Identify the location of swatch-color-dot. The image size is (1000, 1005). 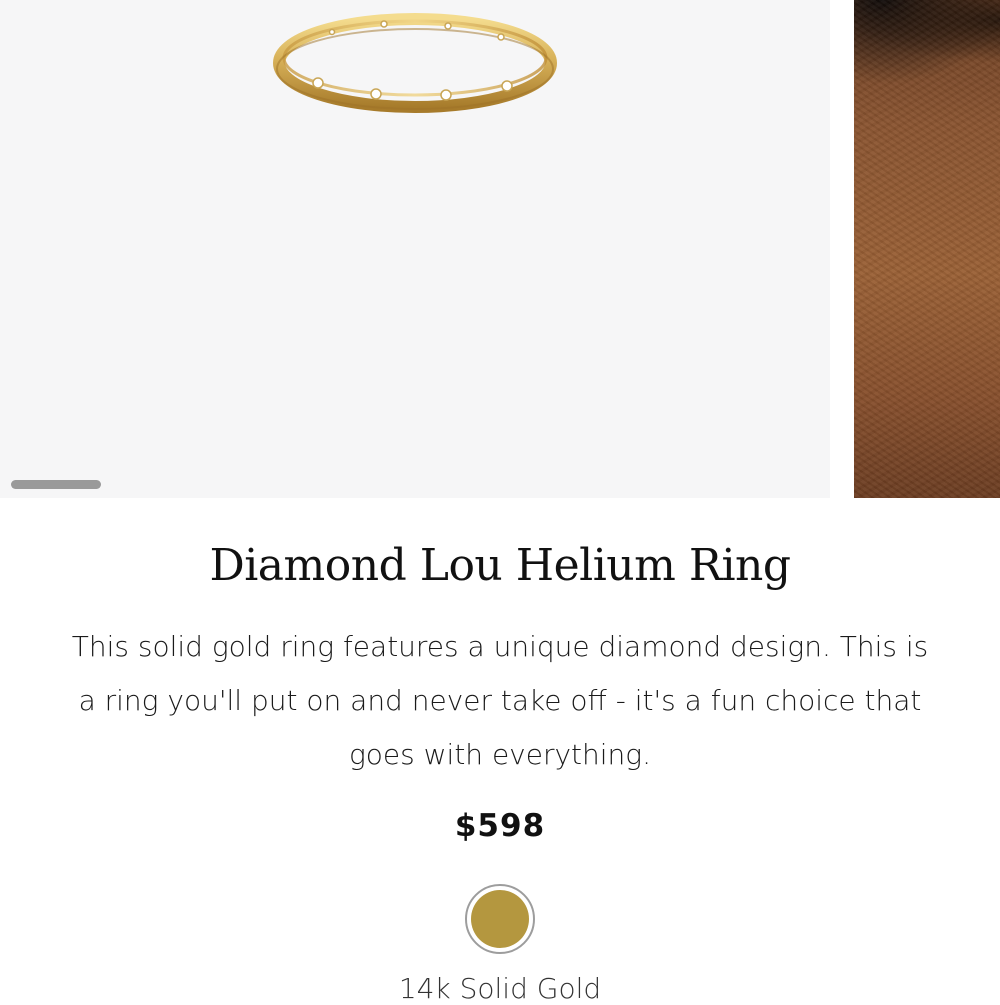
(500, 919).